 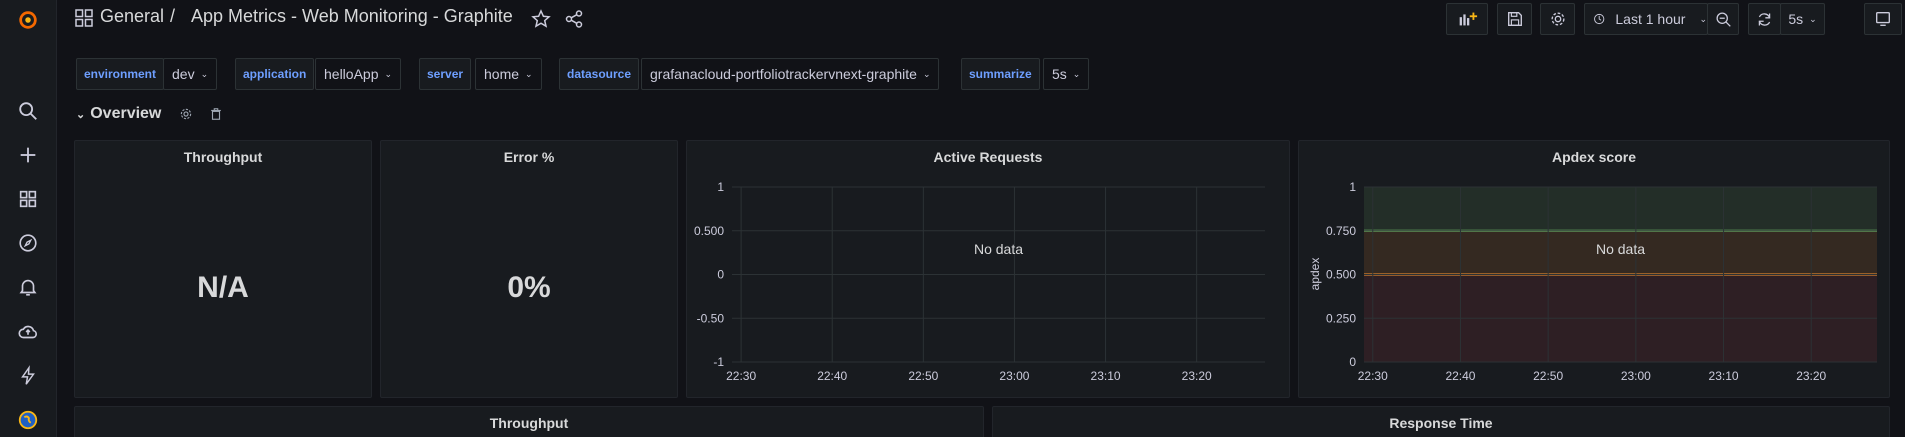 I want to click on panel-throughput-graph: Throughput, so click(x=529, y=421).